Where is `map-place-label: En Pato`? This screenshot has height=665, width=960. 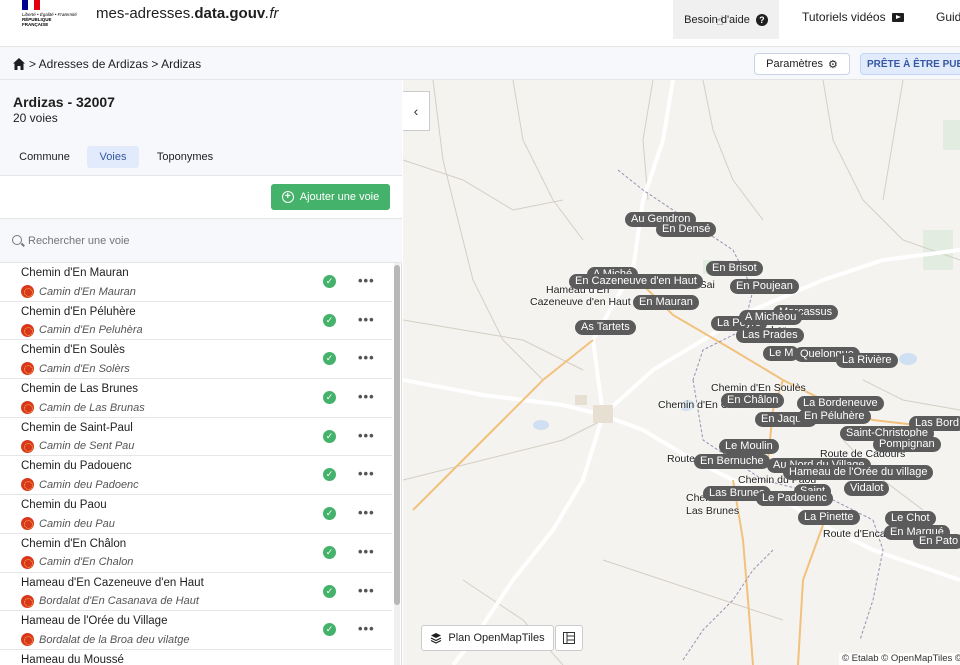 map-place-label: En Pato is located at coordinates (936, 541).